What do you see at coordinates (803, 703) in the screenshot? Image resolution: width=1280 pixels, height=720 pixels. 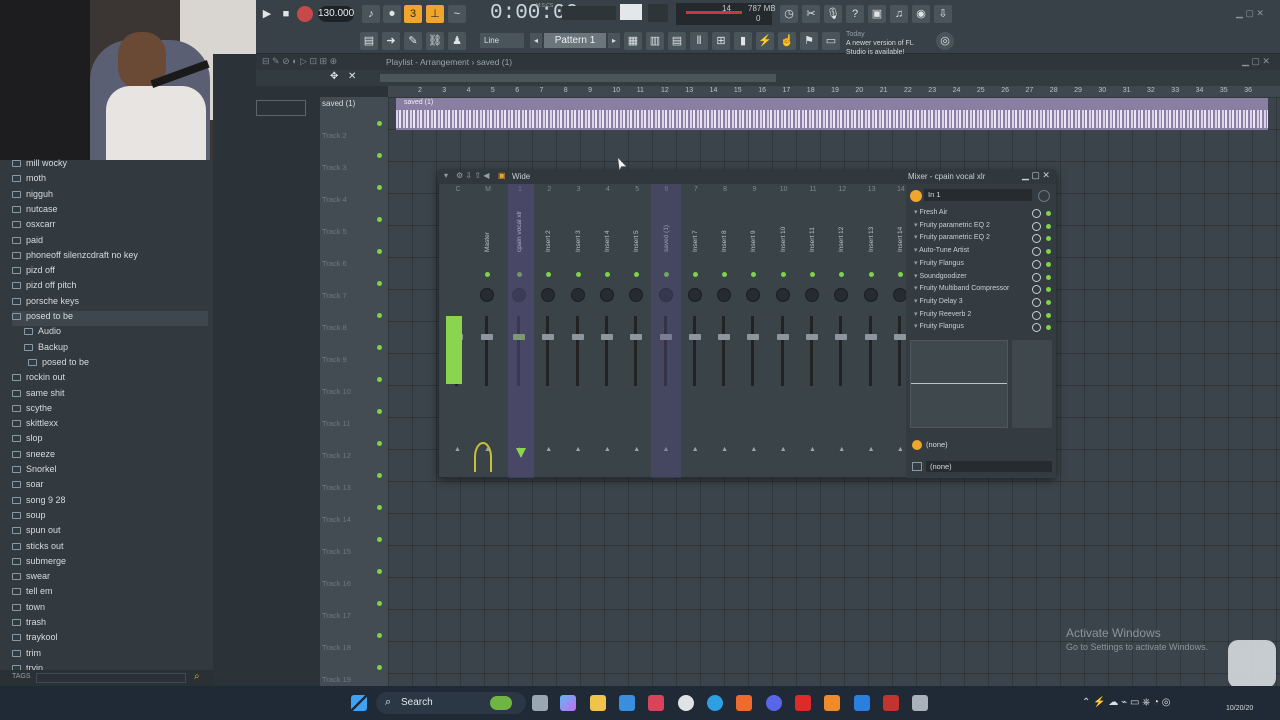 I see `youtube-icon` at bounding box center [803, 703].